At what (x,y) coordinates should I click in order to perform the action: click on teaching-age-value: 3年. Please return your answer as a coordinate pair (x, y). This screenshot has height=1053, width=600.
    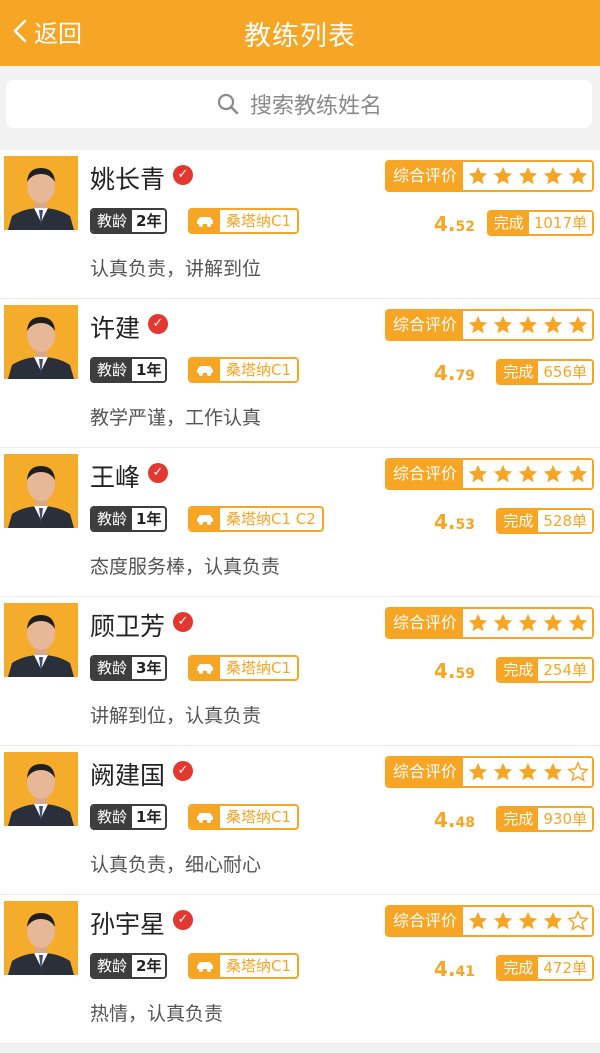
    Looking at the image, I should click on (149, 668).